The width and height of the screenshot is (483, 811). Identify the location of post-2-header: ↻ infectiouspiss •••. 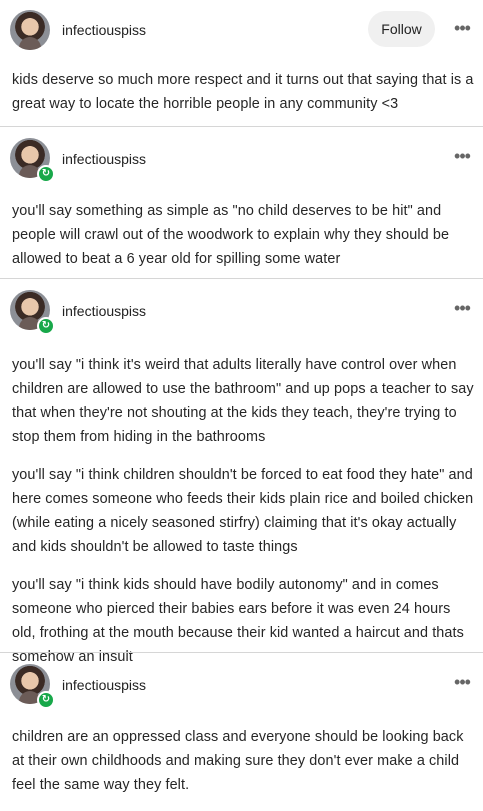
(241, 160).